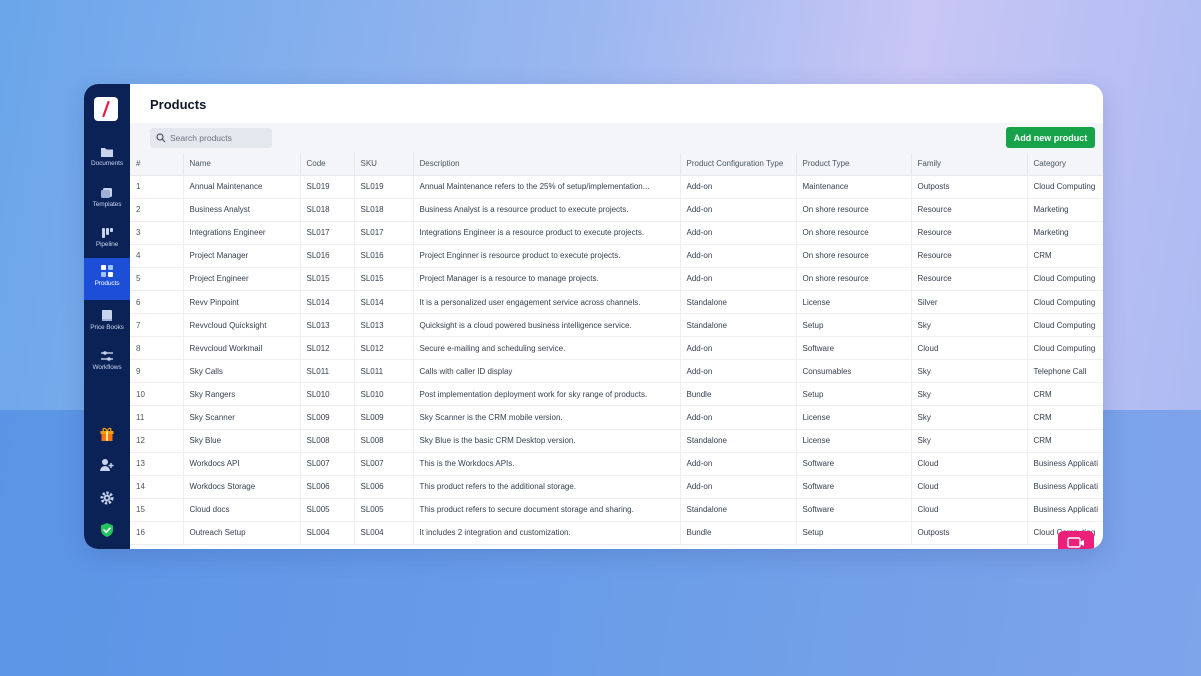  What do you see at coordinates (107, 271) in the screenshot?
I see `products-grid-icon` at bounding box center [107, 271].